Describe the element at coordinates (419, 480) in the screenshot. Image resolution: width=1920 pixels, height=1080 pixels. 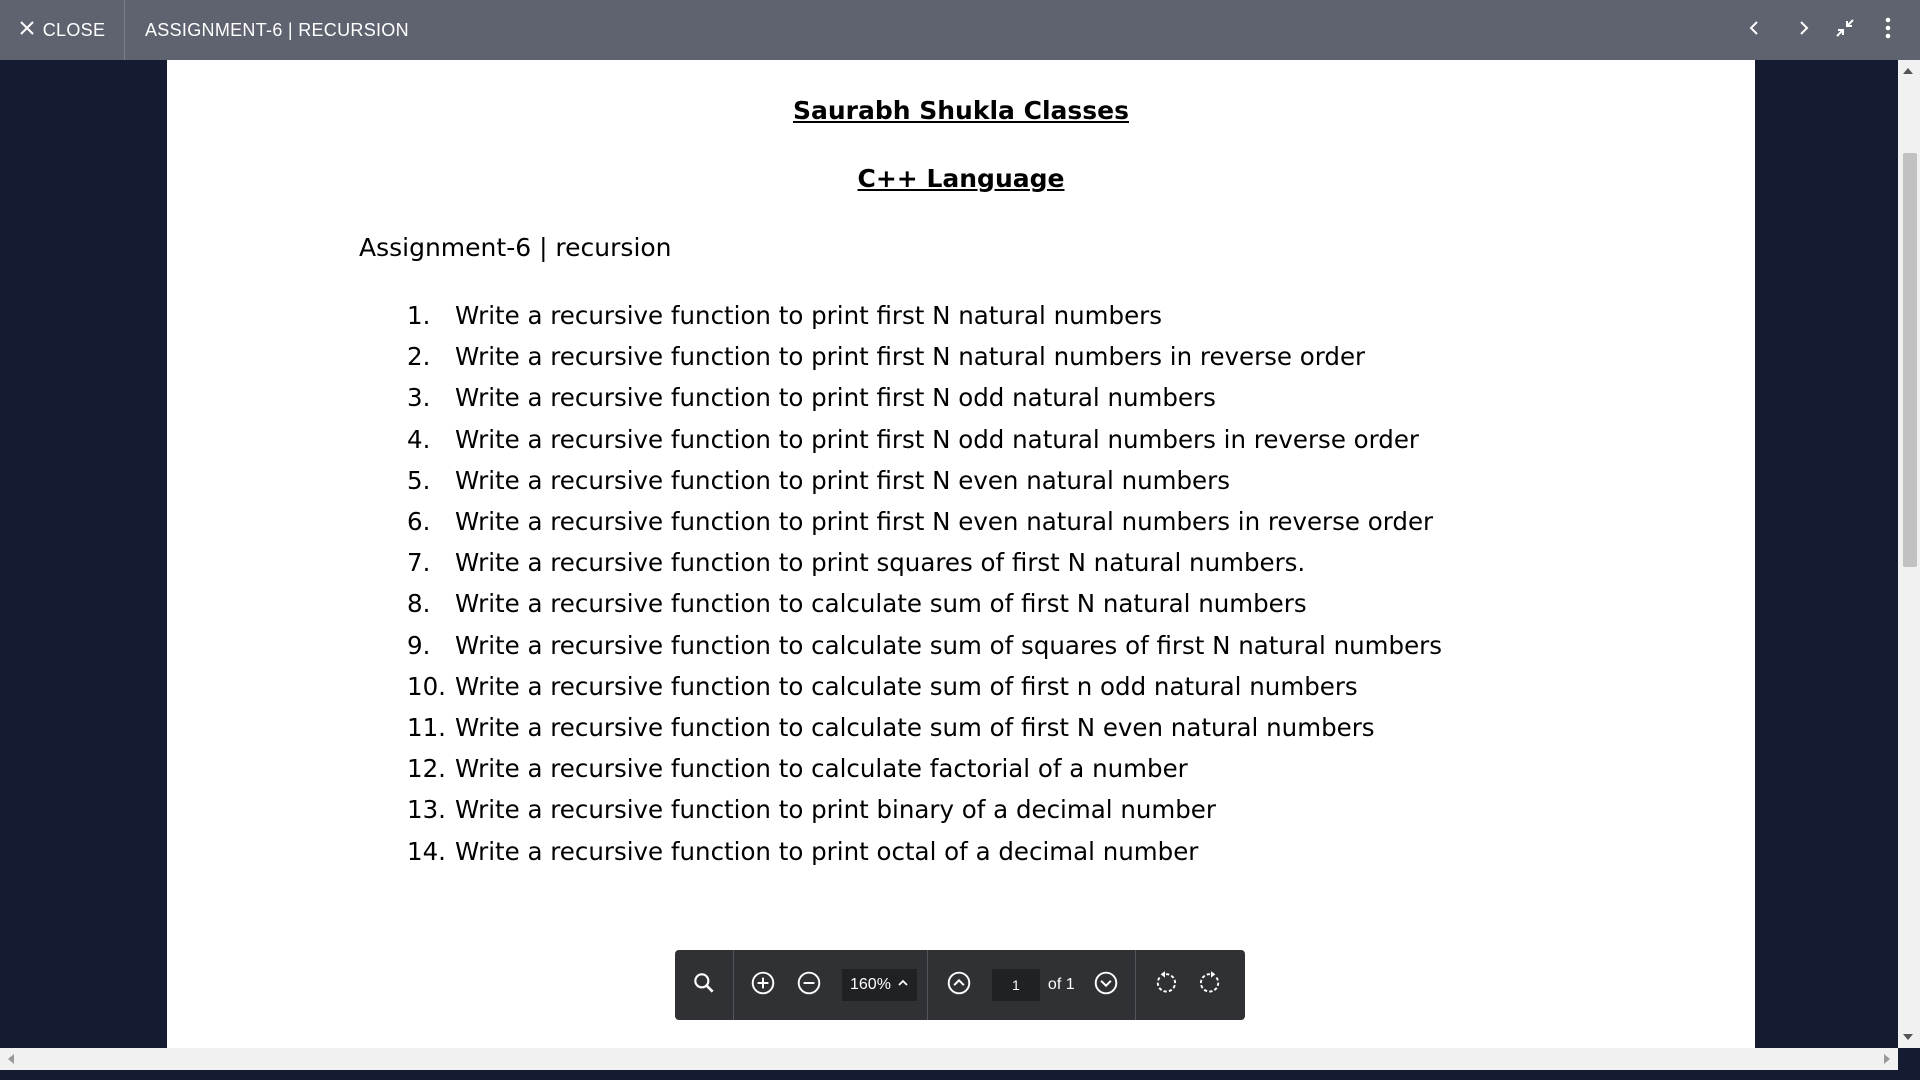
I see `list-item-number: 5.` at that location.